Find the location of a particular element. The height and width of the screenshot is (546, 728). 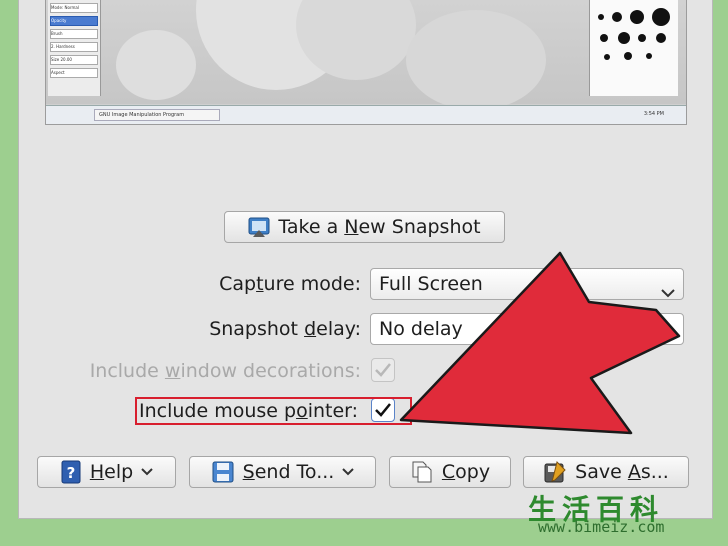

pointer-arrow-icon is located at coordinates (540, 343).